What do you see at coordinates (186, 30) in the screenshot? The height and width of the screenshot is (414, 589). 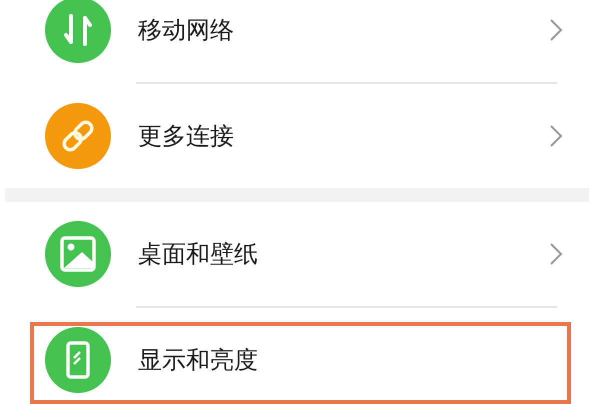 I see `setting-label: 移动网络` at bounding box center [186, 30].